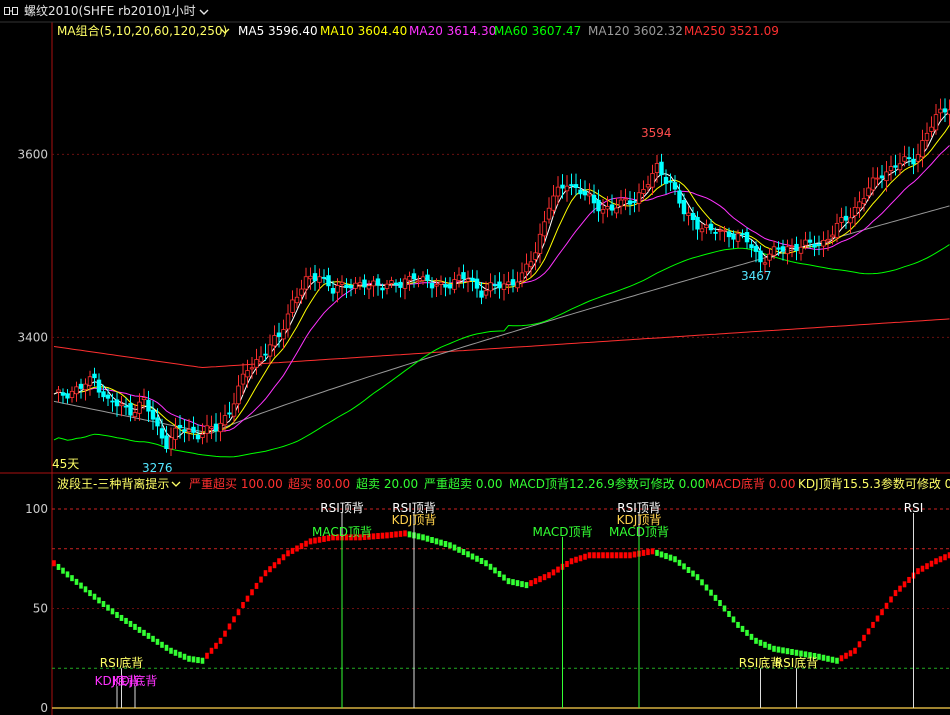 The width and height of the screenshot is (950, 715). I want to click on ma-group-selector: MA组合(5,10,20,60,120,250), so click(142, 30).